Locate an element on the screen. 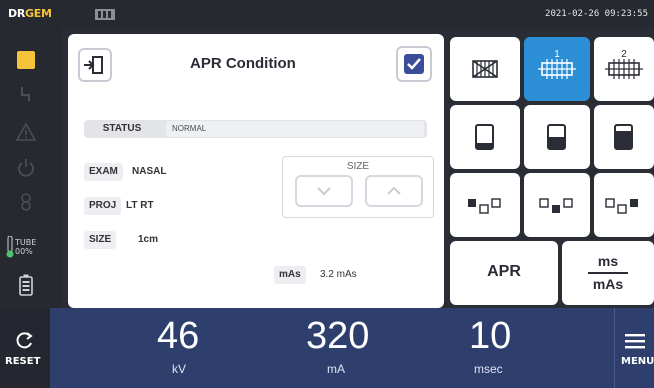 This screenshot has width=654, height=388. check-icon is located at coordinates (414, 64).